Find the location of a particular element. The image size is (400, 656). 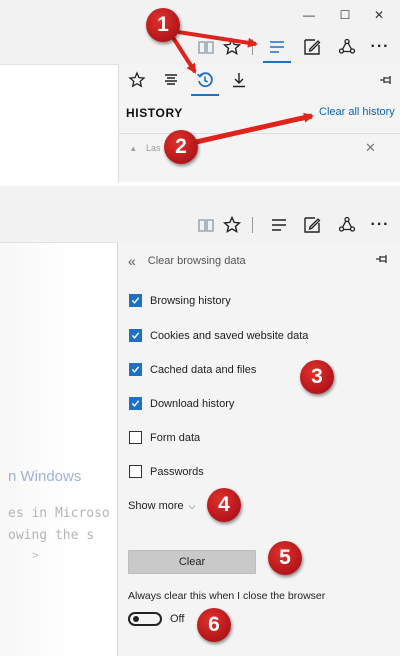

close-window-button: ✕ is located at coordinates (379, 15).